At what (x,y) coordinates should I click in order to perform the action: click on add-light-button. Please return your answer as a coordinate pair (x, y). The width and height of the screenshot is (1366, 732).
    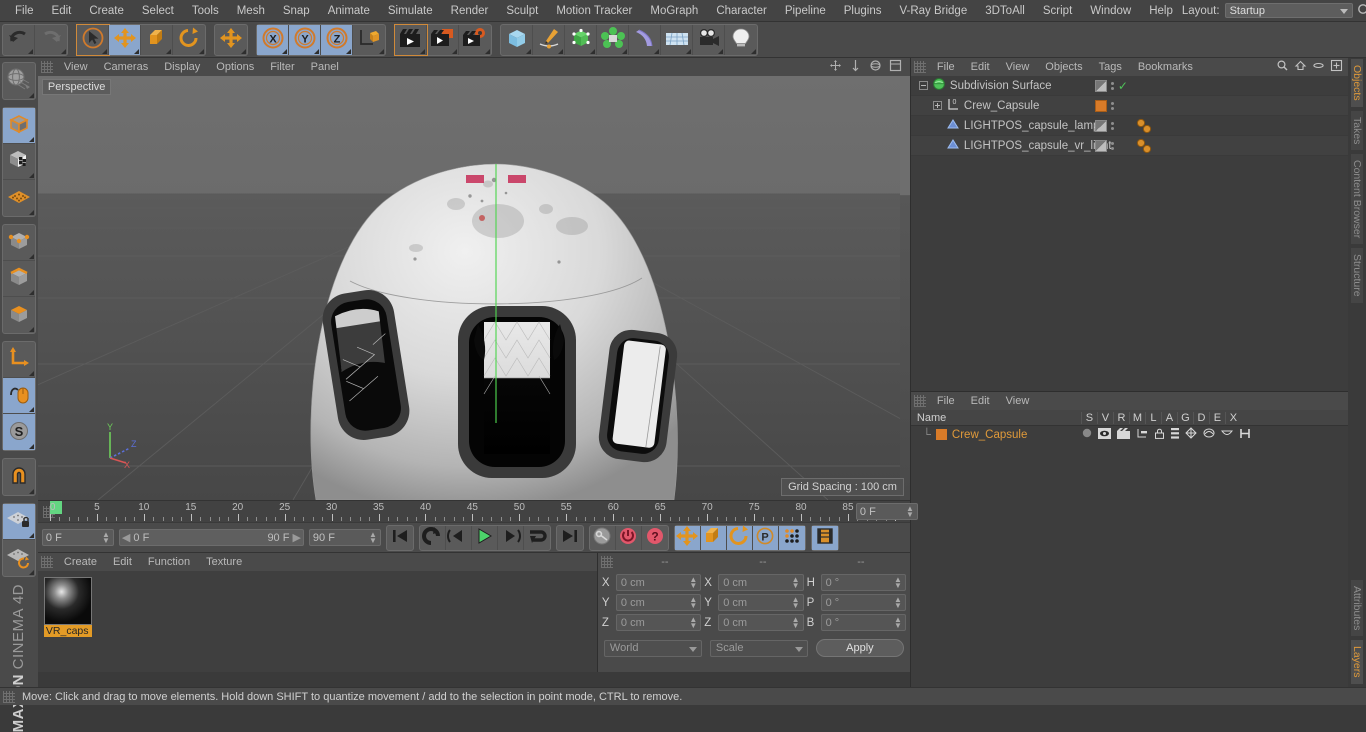
    Looking at the image, I should click on (741, 40).